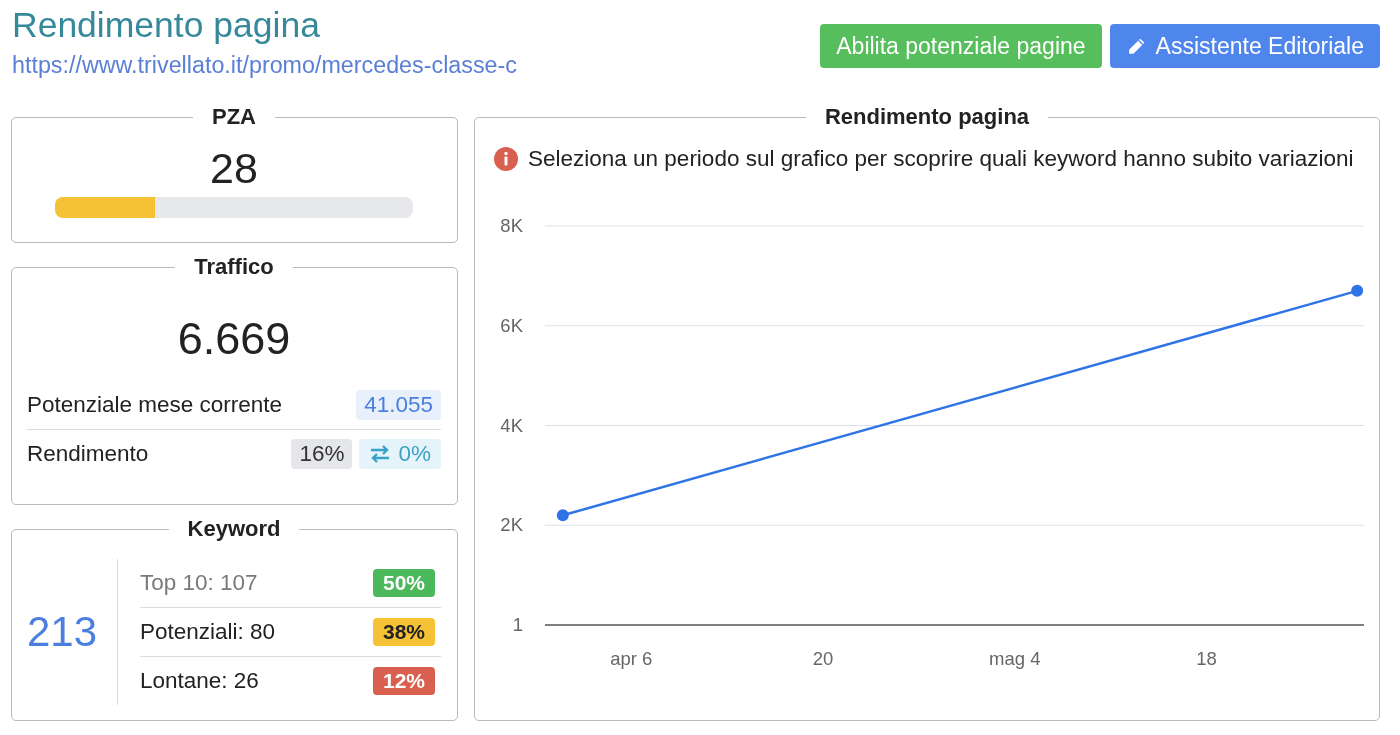 This screenshot has width=1400, height=735. I want to click on x-axis-label: 20, so click(823, 658).